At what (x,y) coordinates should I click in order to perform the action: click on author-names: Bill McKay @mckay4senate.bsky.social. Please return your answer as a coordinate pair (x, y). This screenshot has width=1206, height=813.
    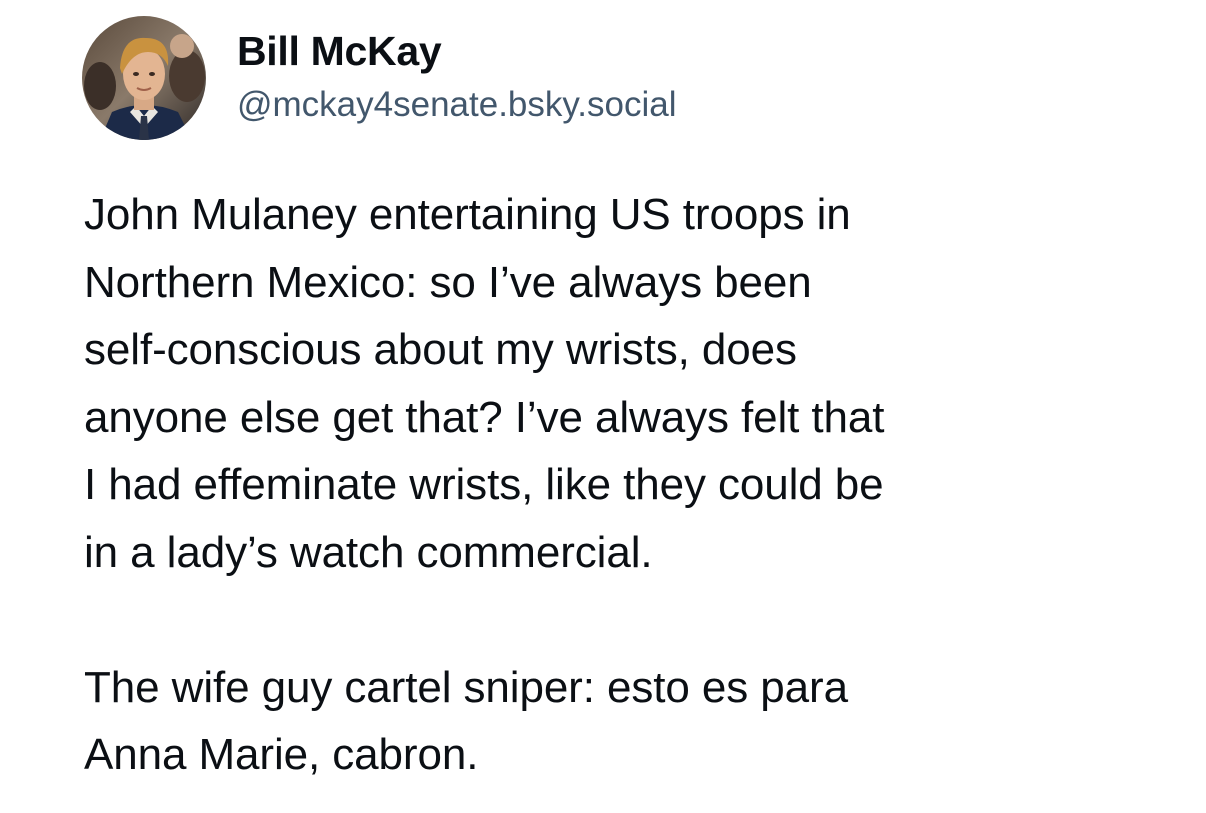
    Looking at the image, I should click on (457, 72).